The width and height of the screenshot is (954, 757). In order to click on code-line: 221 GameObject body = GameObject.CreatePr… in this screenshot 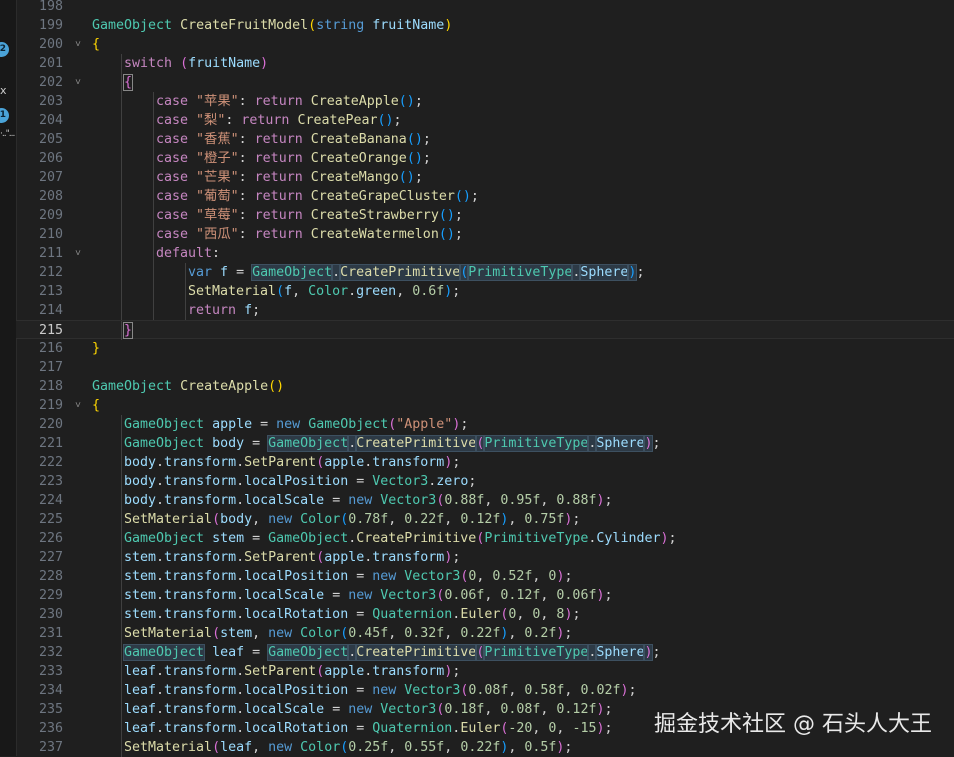, I will do `click(485, 443)`.